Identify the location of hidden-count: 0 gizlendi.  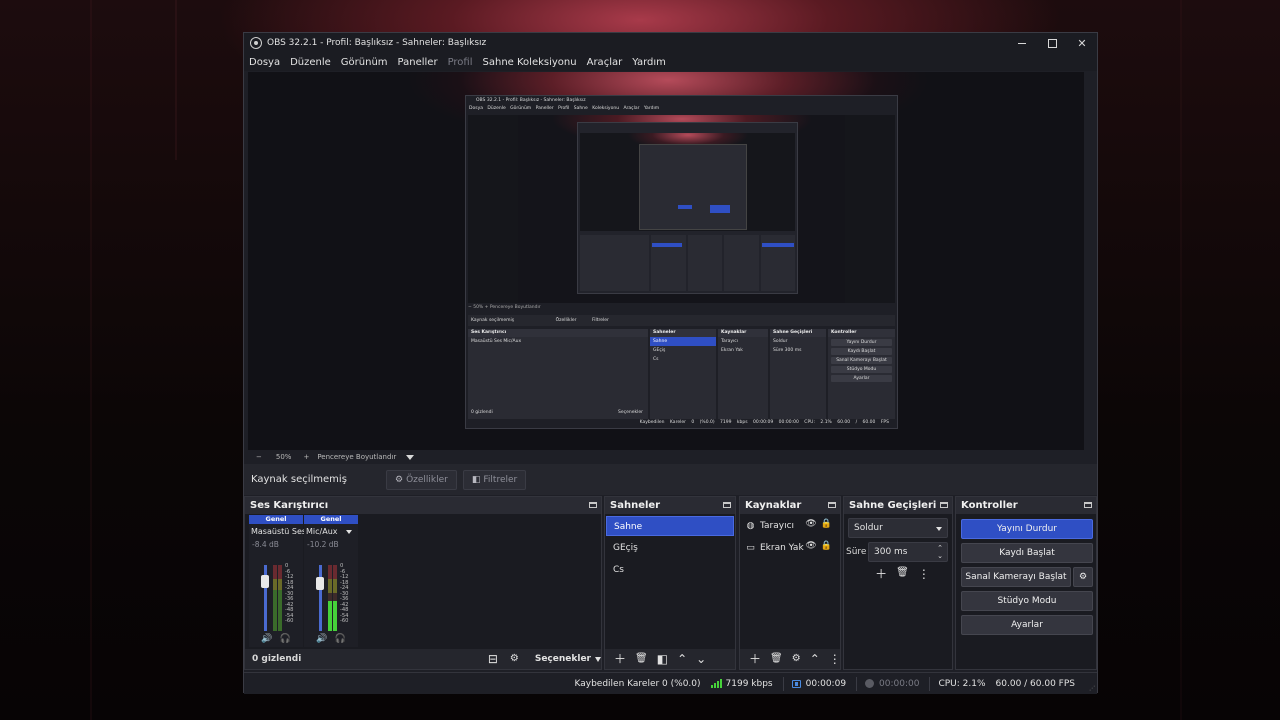
(277, 659).